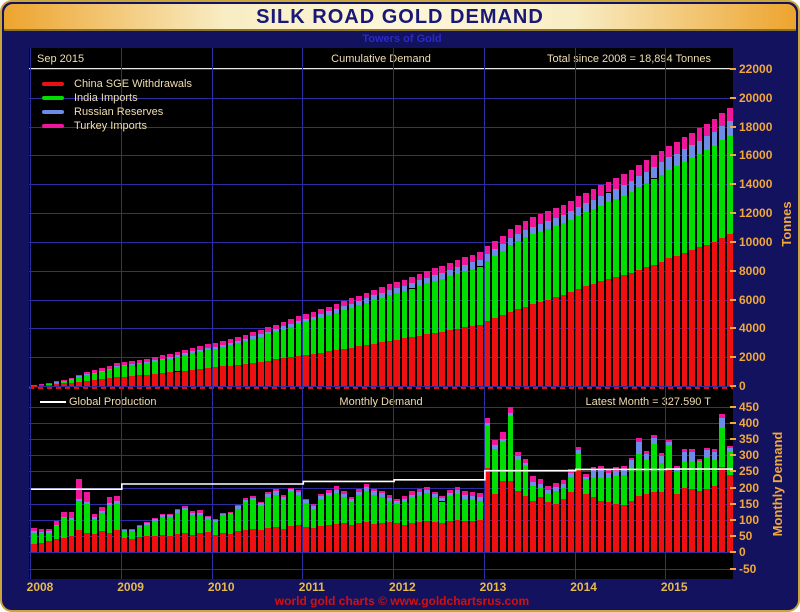 This screenshot has height=612, width=800. I want to click on monthly-demand-axis-label: Monthly Demand, so click(777, 484).